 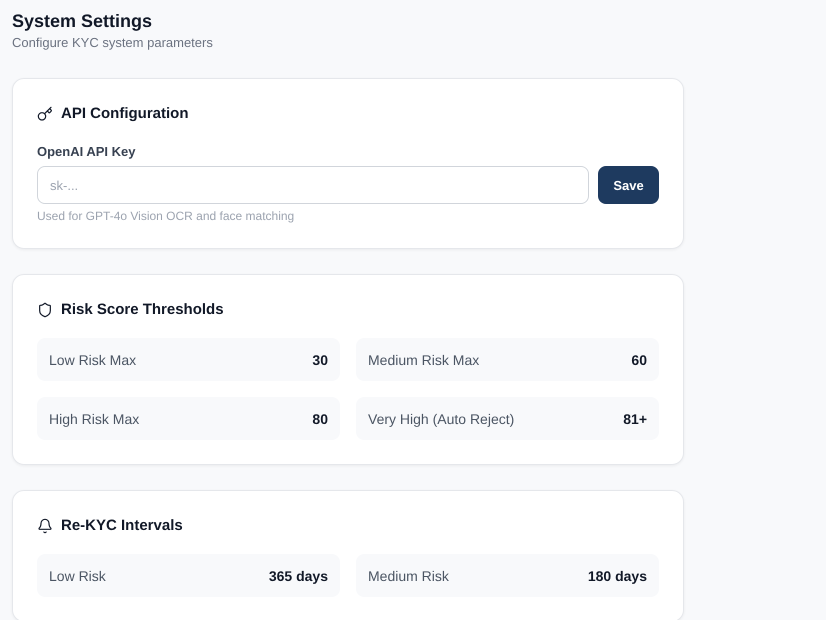 I want to click on shield-icon, so click(x=45, y=310).